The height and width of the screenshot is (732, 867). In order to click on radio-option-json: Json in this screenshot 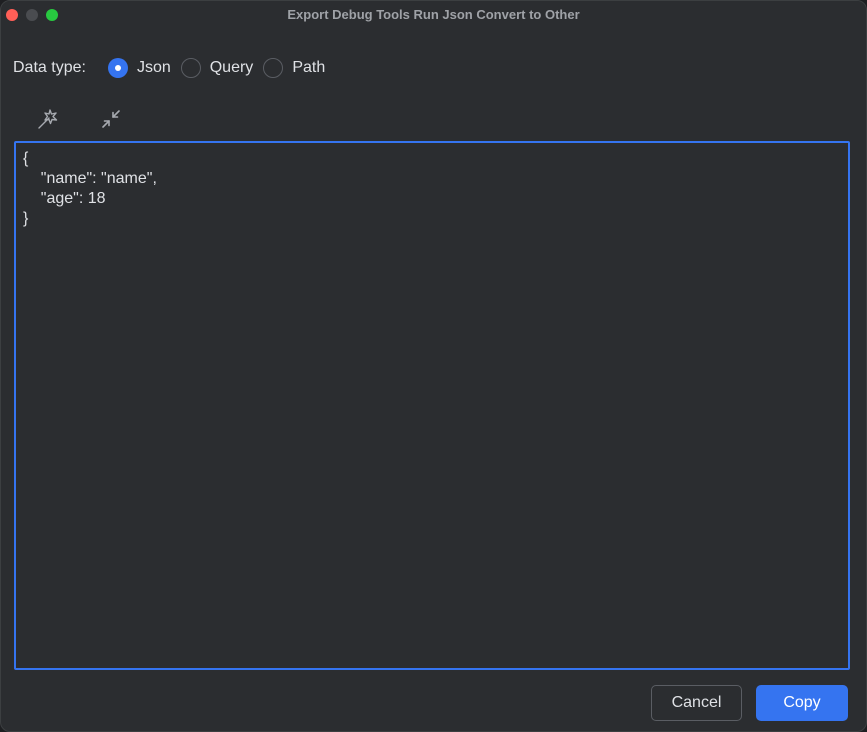, I will do `click(139, 68)`.